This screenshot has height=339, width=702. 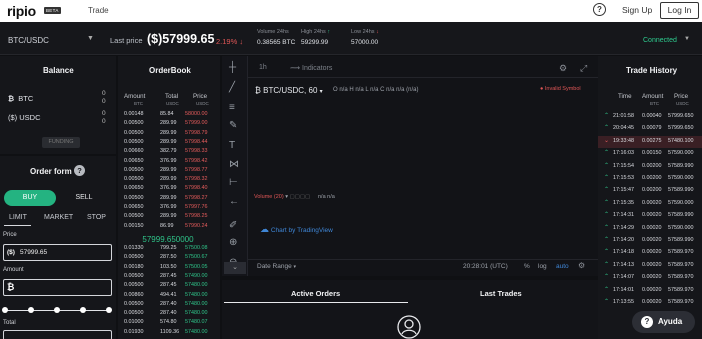 What do you see at coordinates (542, 266) in the screenshot?
I see `log-scale: log` at bounding box center [542, 266].